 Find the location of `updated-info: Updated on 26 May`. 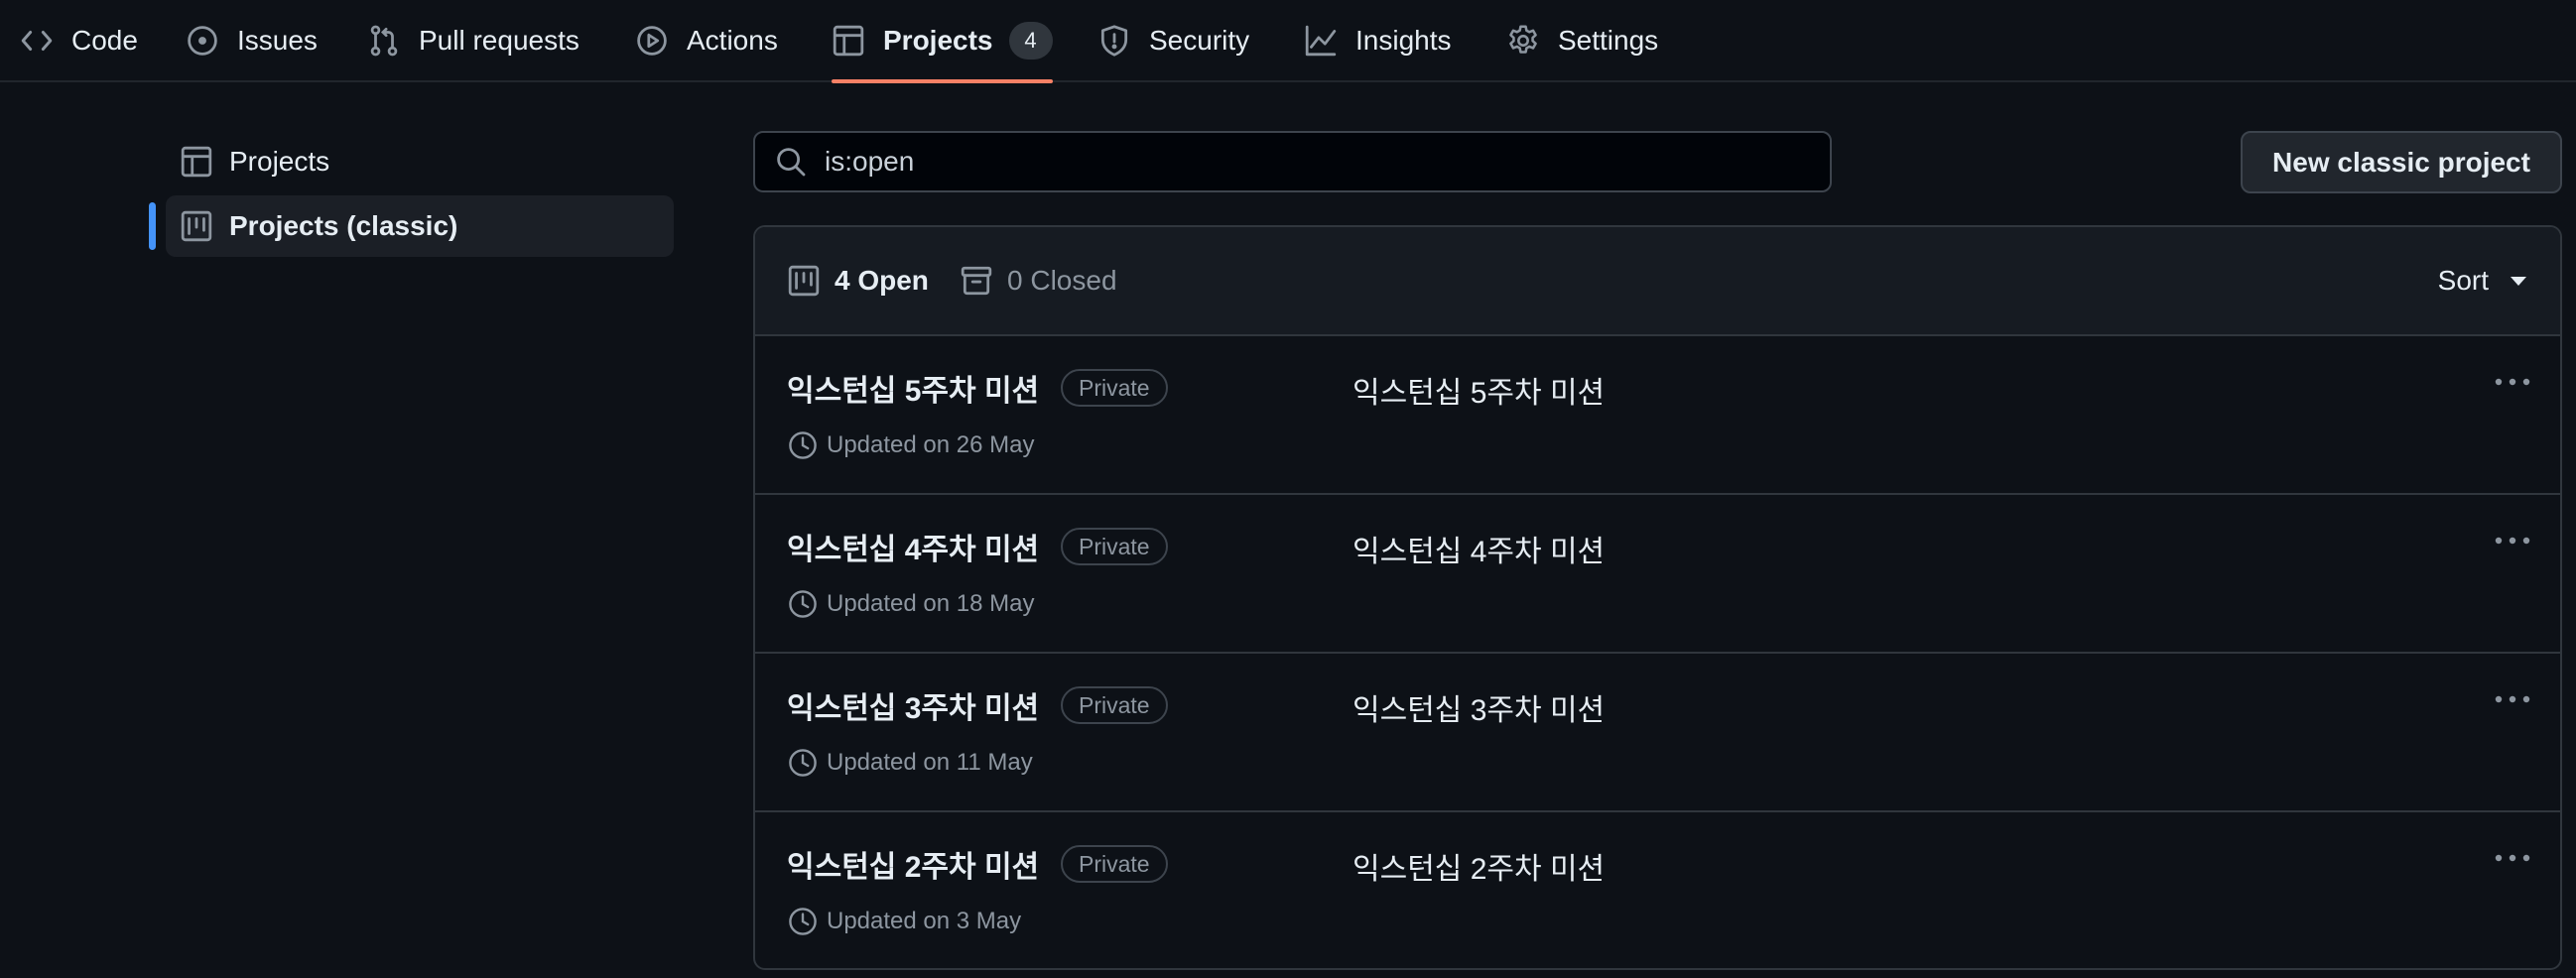

updated-info: Updated on 26 May is located at coordinates (911, 445).